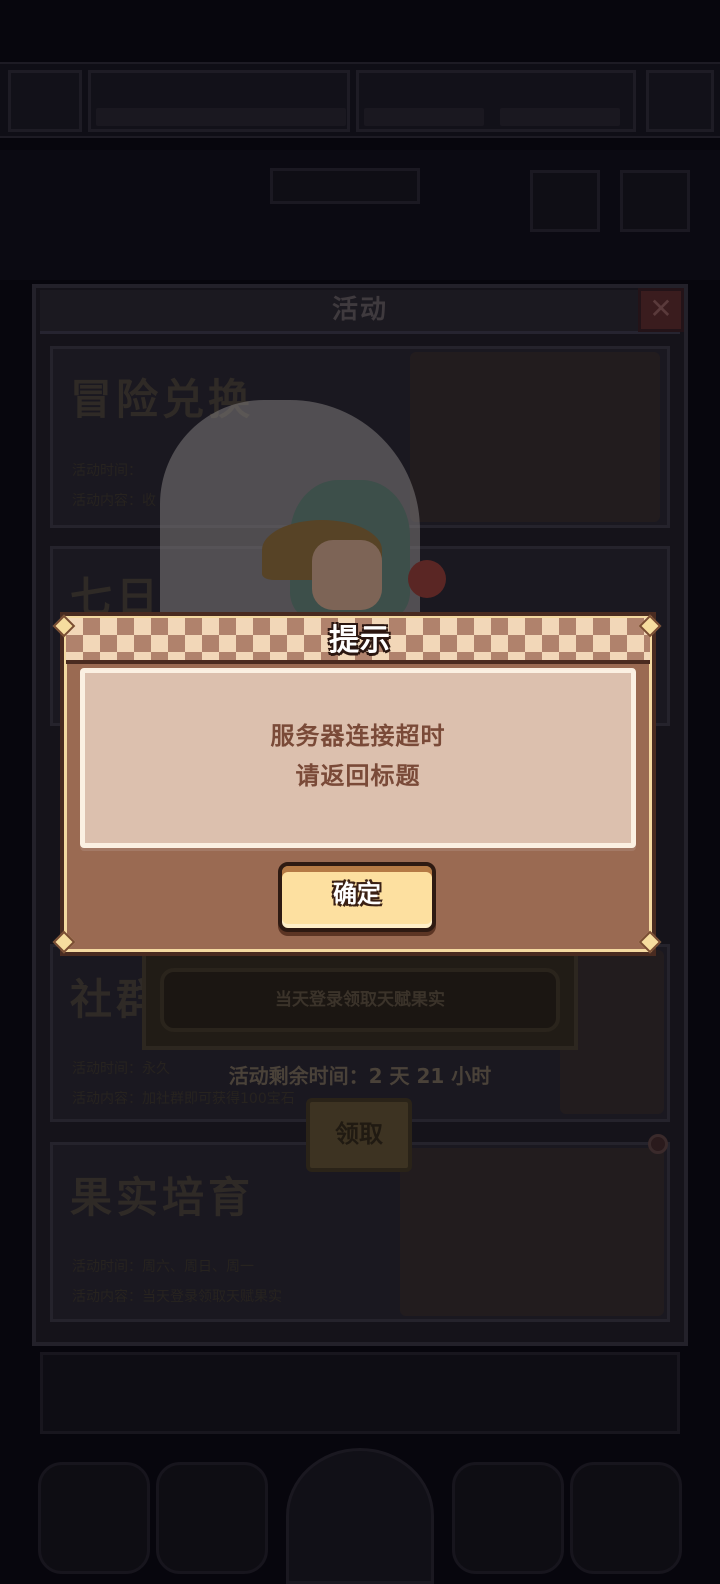  Describe the element at coordinates (345, 186) in the screenshot. I see `stage-banner` at that location.